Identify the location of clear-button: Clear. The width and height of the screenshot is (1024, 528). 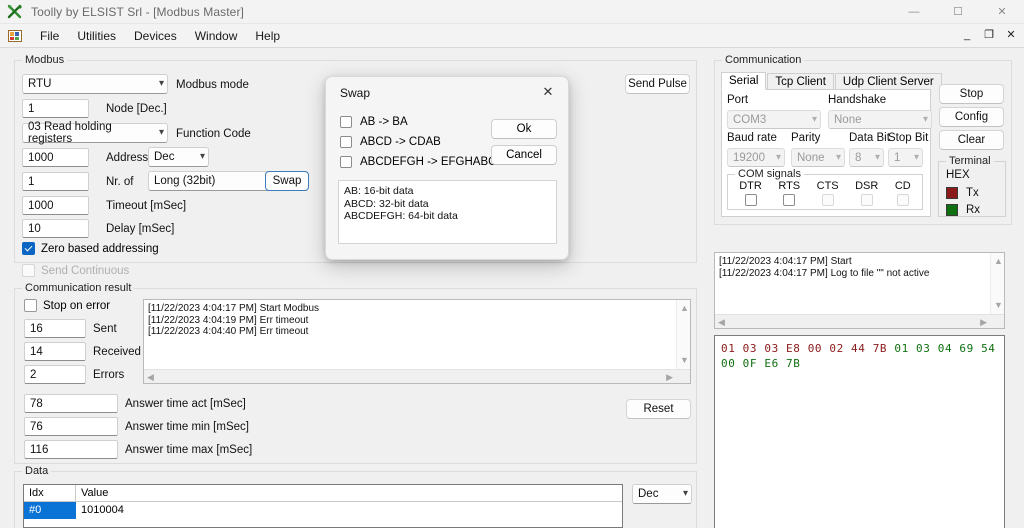
(971, 140).